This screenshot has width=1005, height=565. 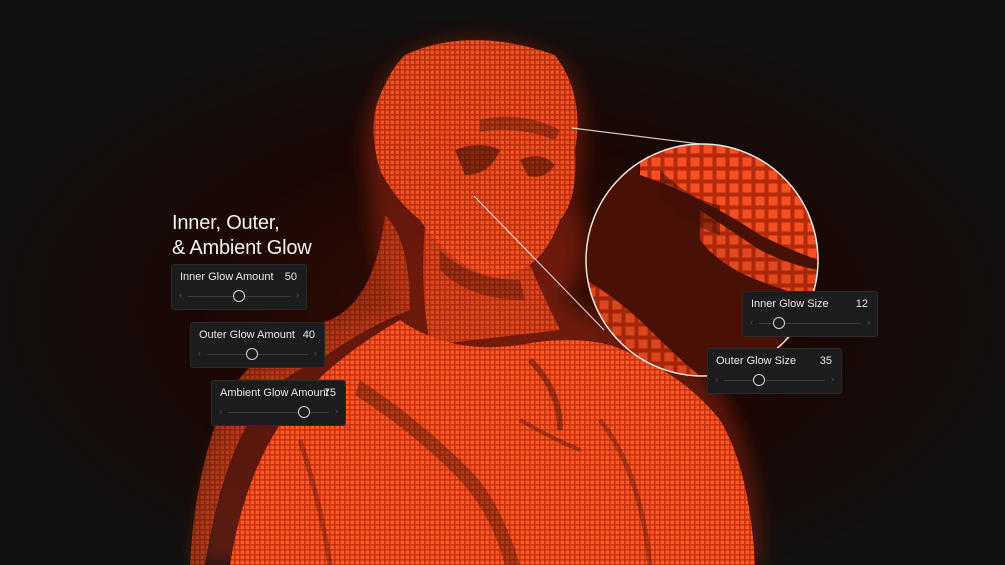 What do you see at coordinates (278, 403) in the screenshot?
I see `ambient-glow-amount-panel: Ambient Glow Amount 75 ‹ ›` at bounding box center [278, 403].